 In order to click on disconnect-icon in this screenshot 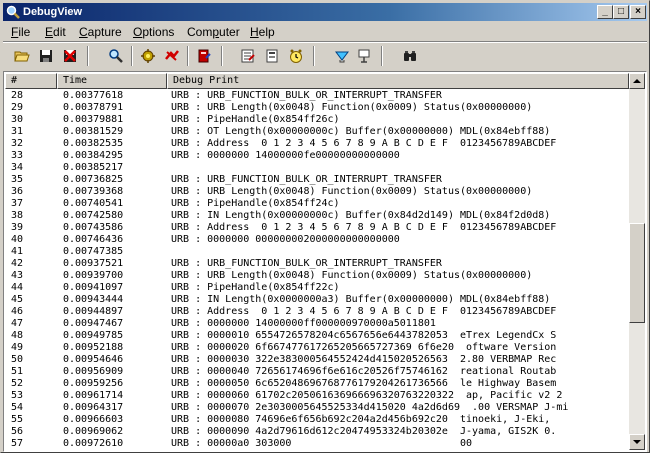, I will do `click(364, 56)`.